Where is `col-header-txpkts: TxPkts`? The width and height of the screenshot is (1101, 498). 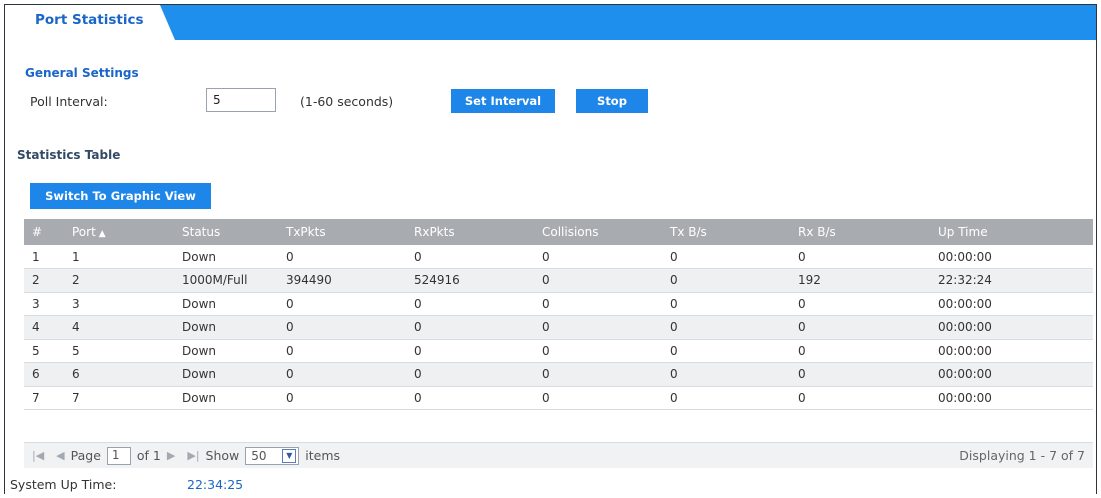
col-header-txpkts: TxPkts is located at coordinates (342, 232).